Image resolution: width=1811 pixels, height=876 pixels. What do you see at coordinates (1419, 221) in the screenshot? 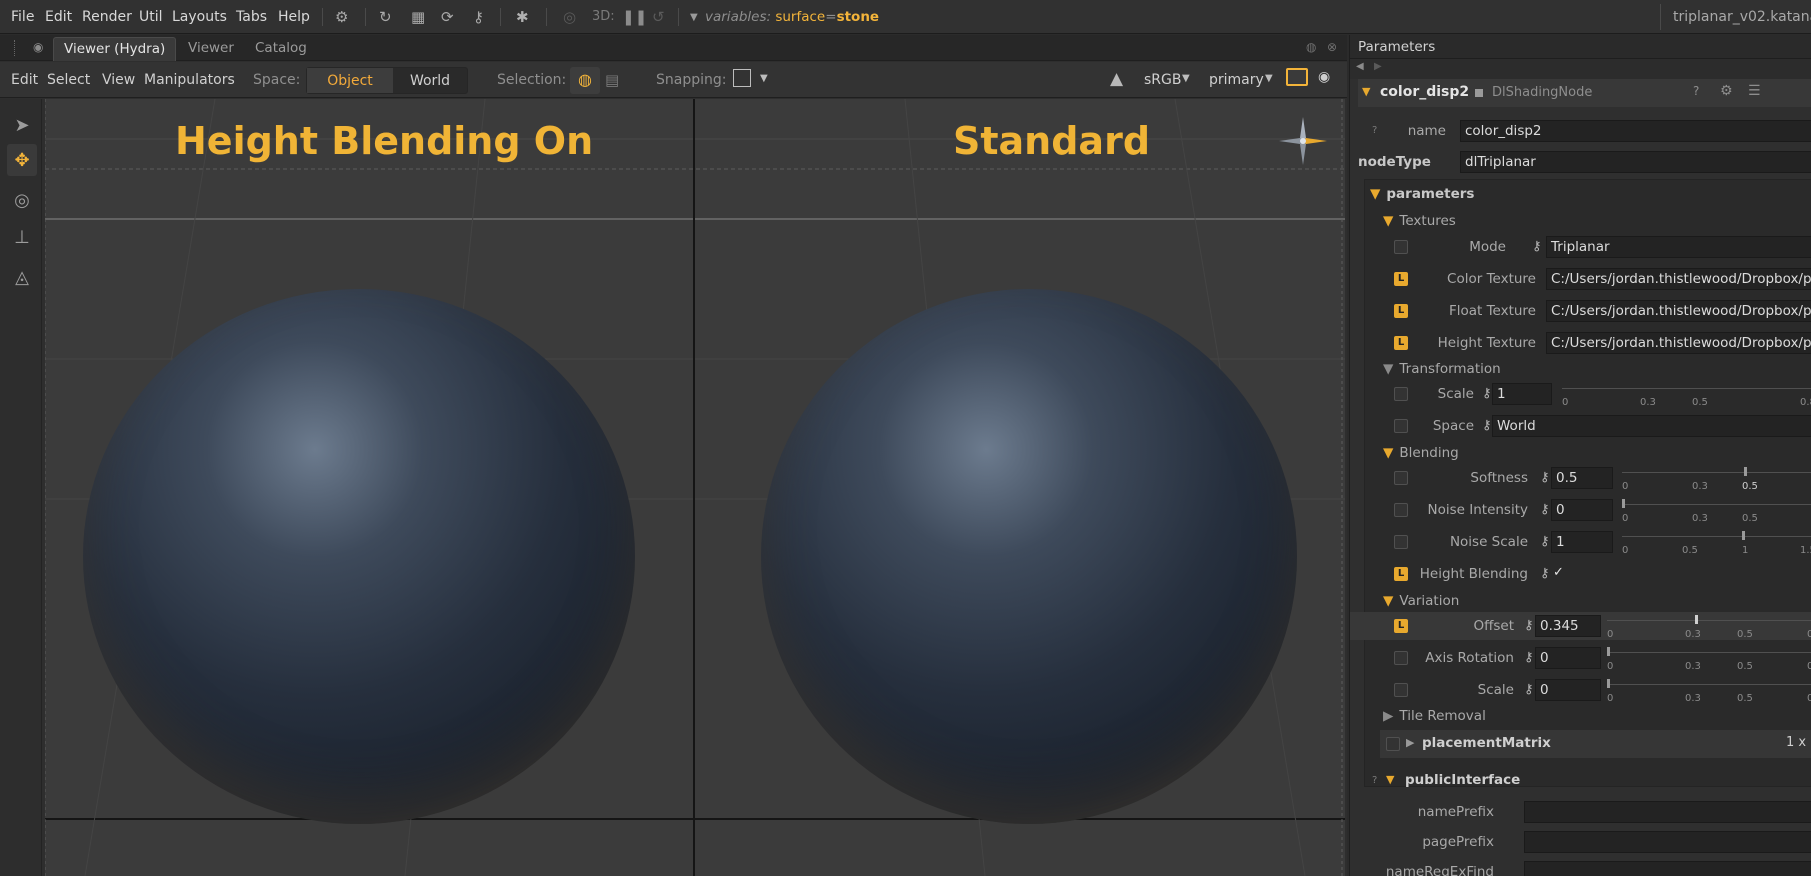
I see `textures-section: ▼ Textures` at bounding box center [1419, 221].